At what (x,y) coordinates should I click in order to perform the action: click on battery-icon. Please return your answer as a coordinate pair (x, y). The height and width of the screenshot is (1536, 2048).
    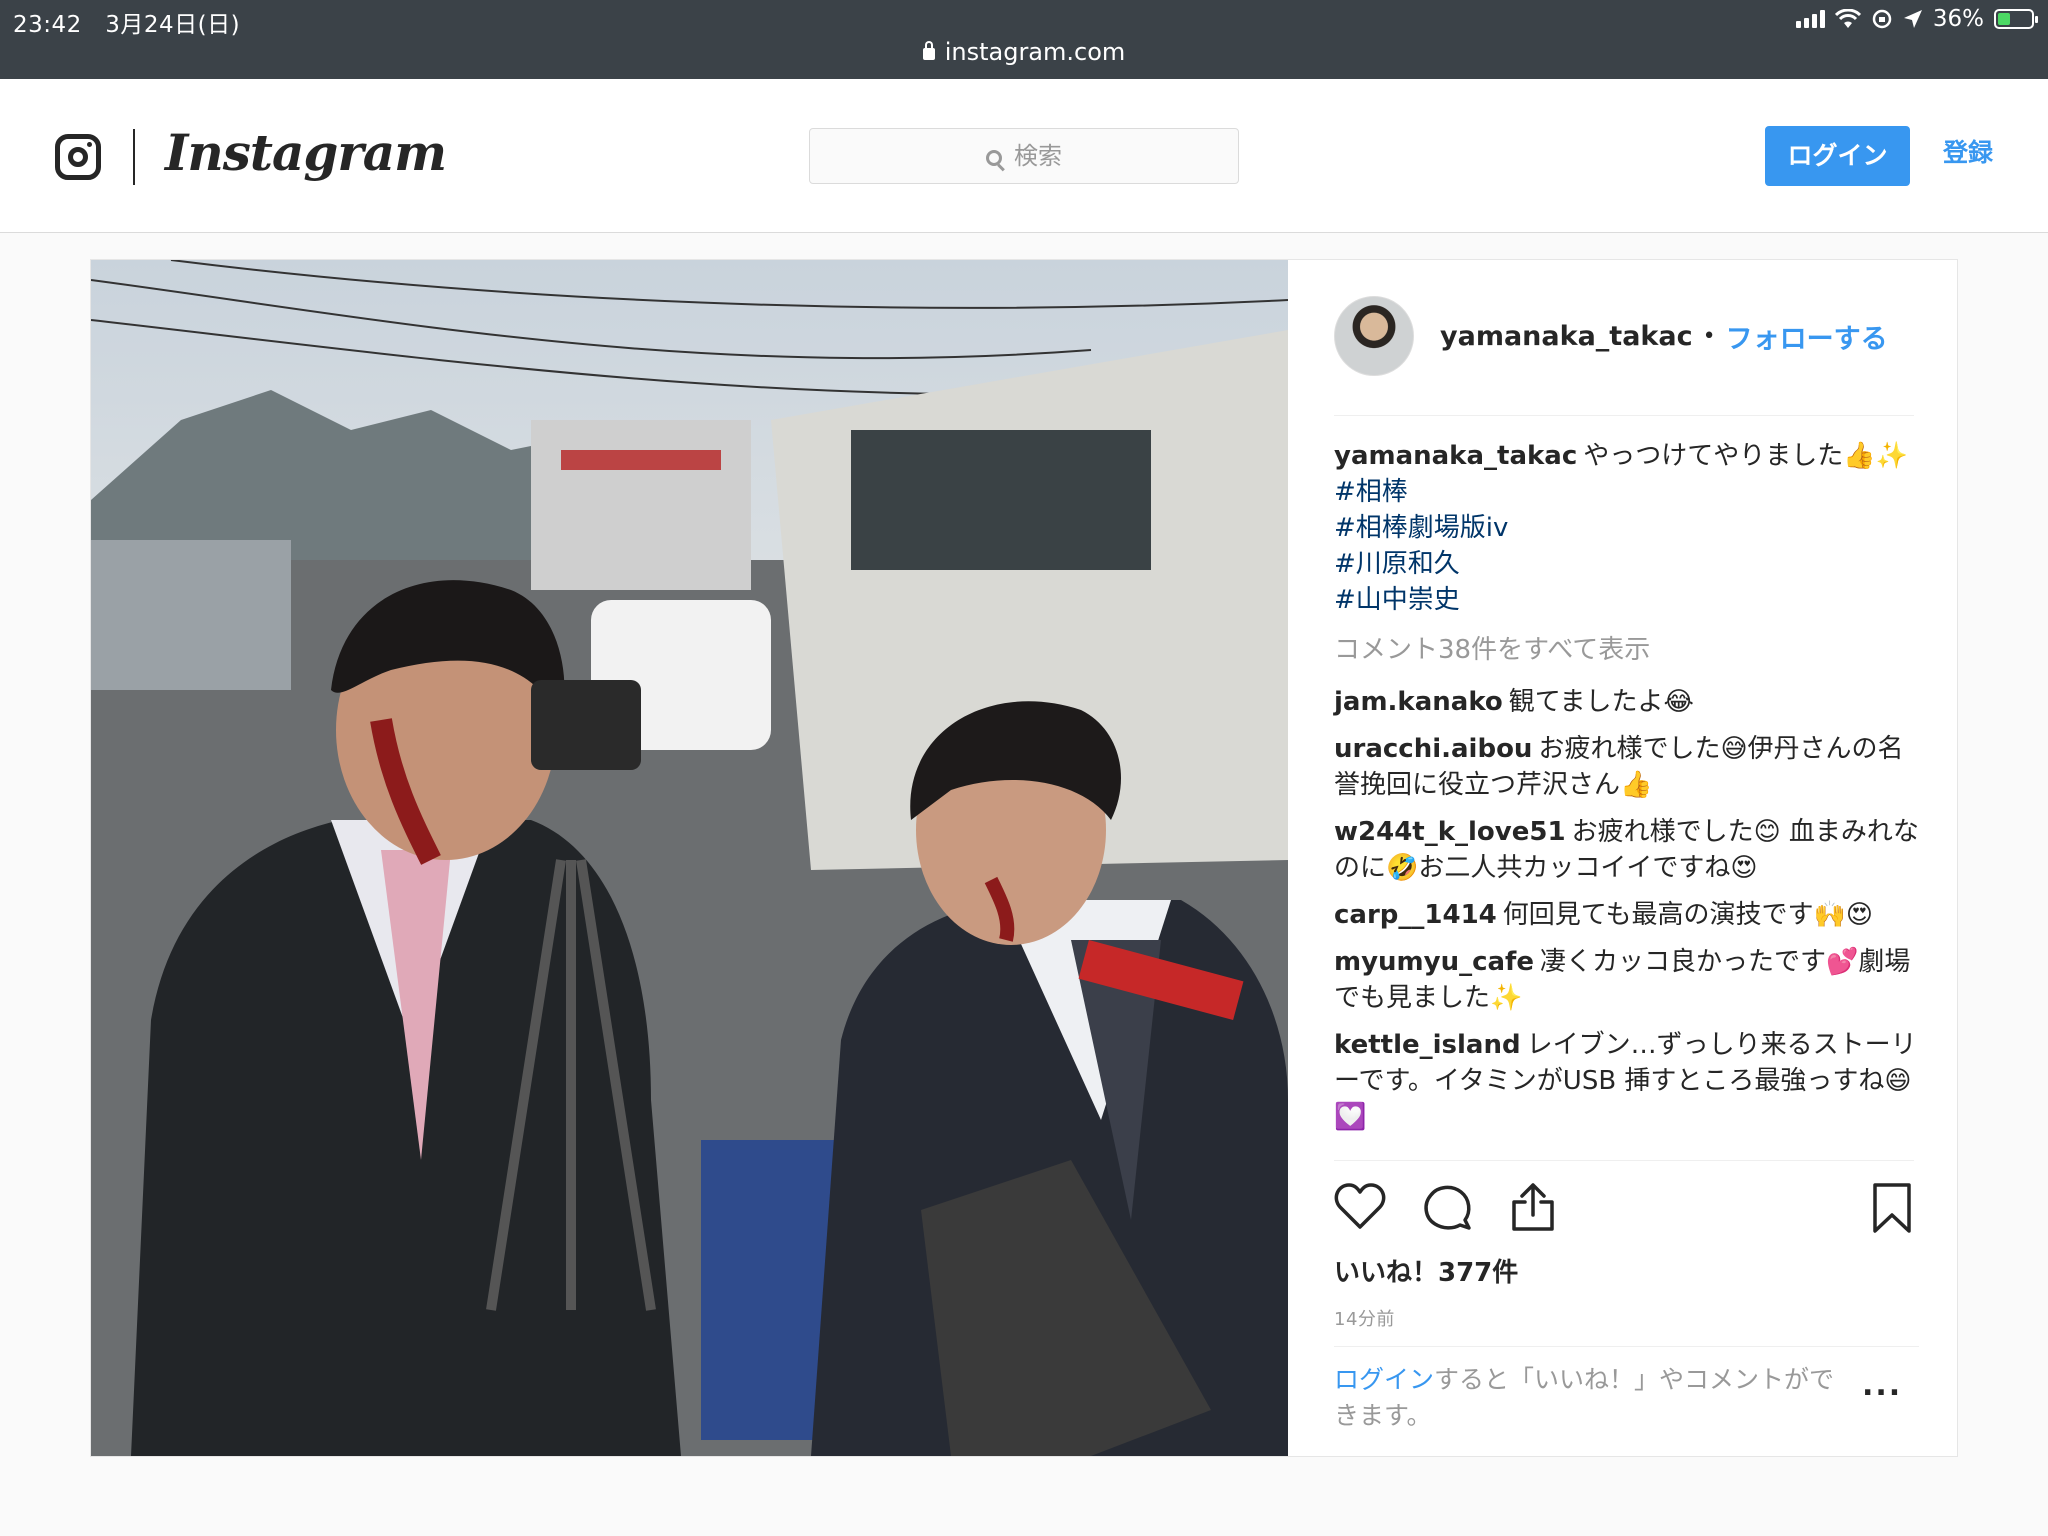
    Looking at the image, I should click on (2016, 19).